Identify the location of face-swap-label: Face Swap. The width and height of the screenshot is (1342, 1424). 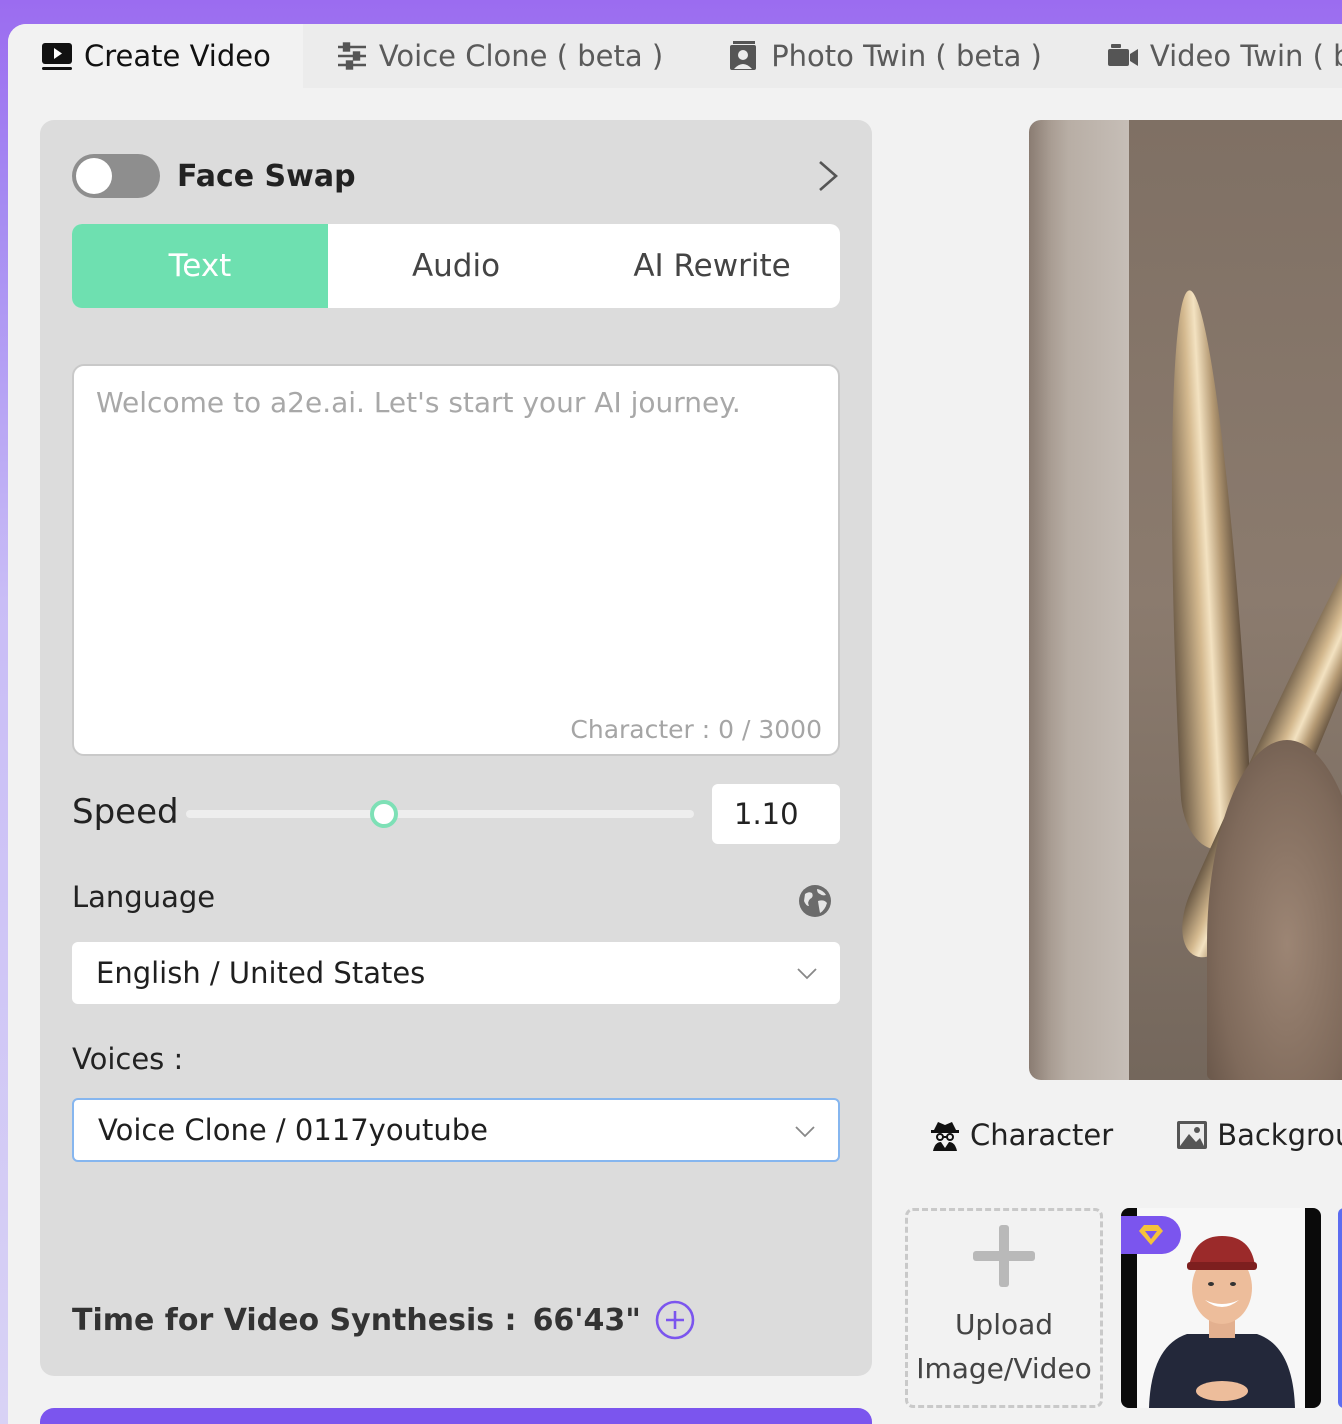
(266, 176).